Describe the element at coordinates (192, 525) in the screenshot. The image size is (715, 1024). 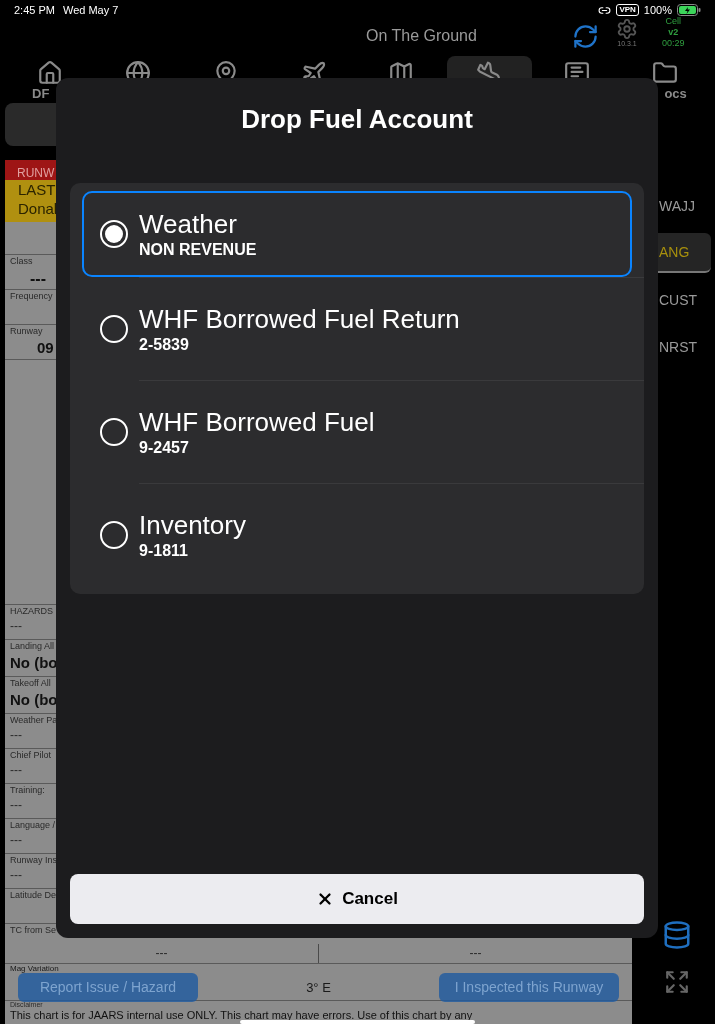
I see `option-title: Inventory` at that location.